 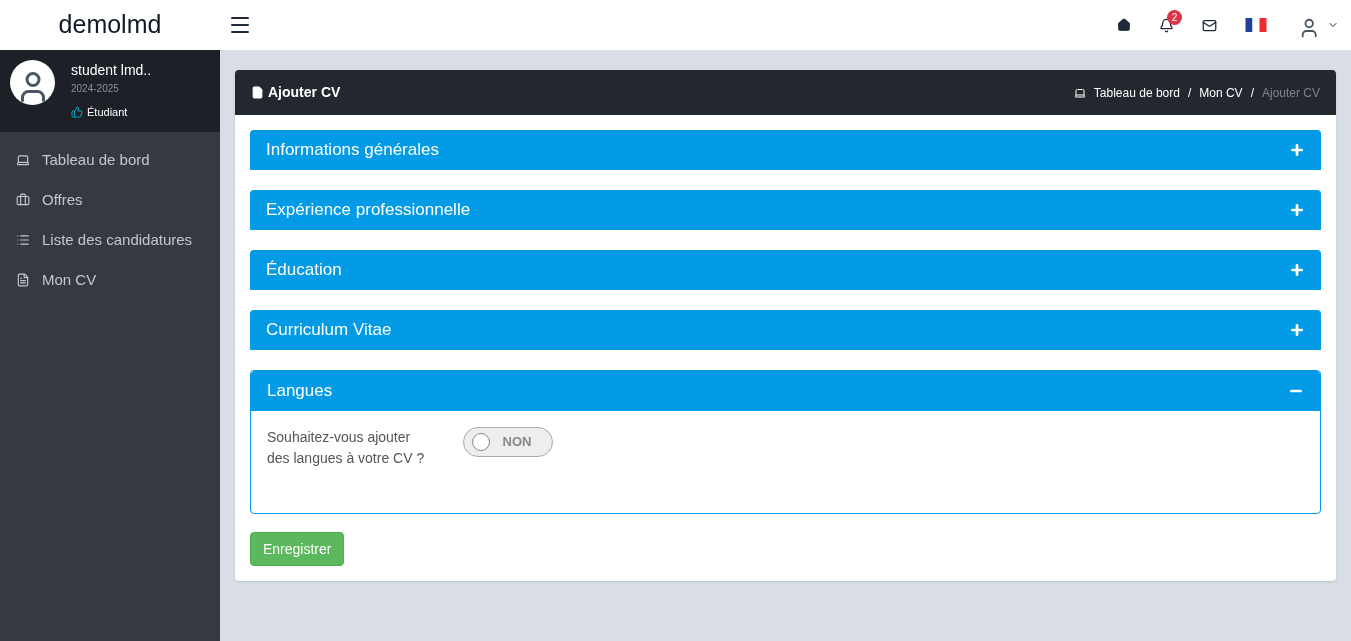 What do you see at coordinates (32, 82) in the screenshot?
I see `profile-avatar` at bounding box center [32, 82].